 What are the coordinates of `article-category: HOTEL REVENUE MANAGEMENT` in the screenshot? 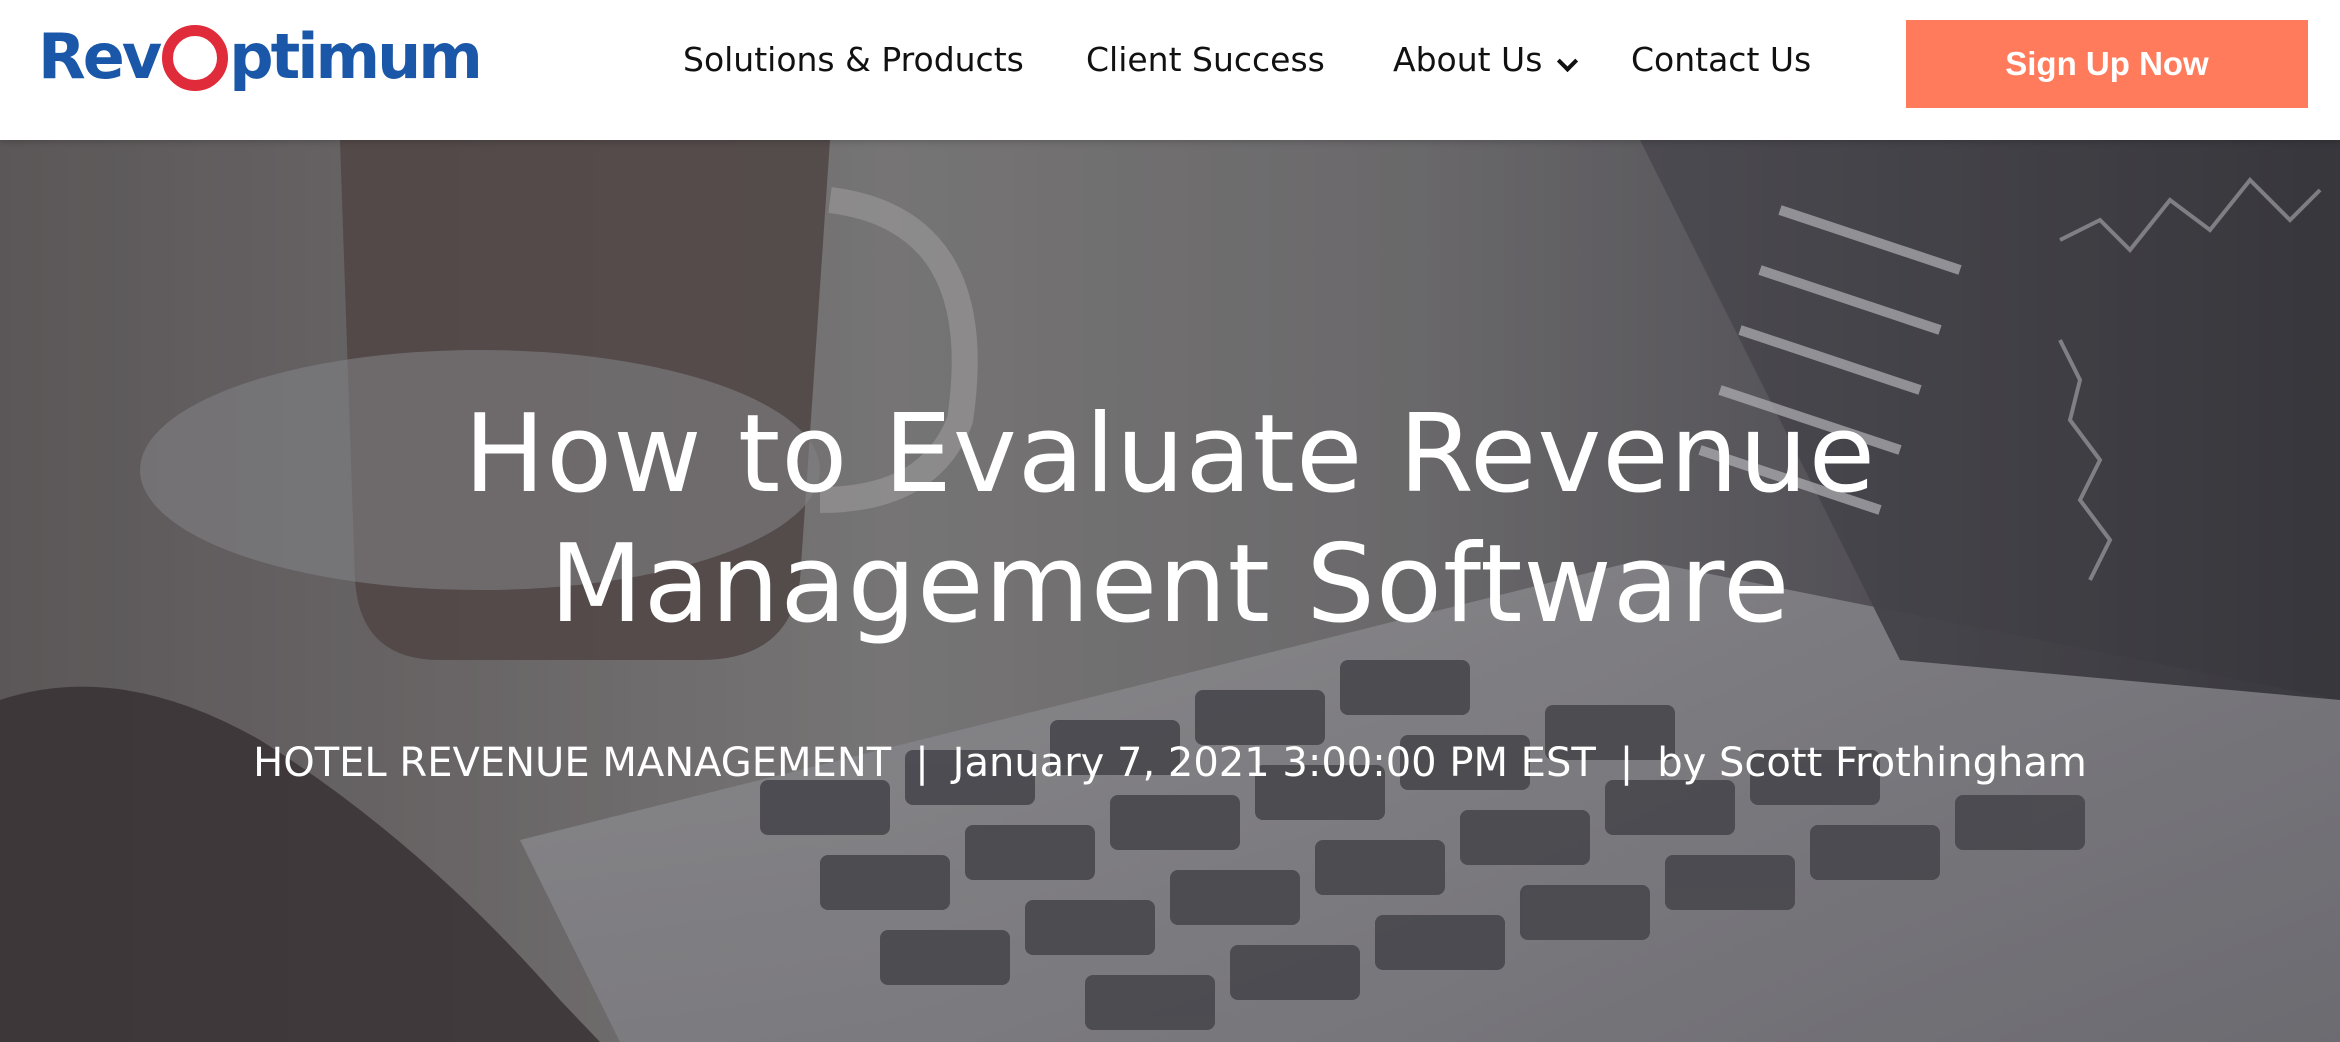 It's located at (572, 763).